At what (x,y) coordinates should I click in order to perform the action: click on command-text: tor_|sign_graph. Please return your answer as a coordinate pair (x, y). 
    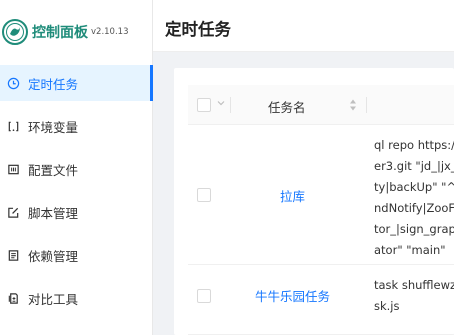
    Looking at the image, I should click on (414, 229).